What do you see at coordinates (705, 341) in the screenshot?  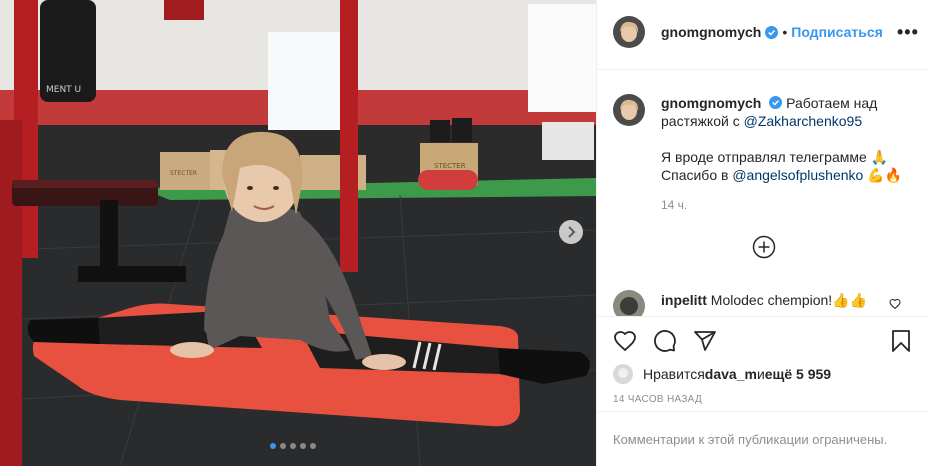 I see `share-icon` at bounding box center [705, 341].